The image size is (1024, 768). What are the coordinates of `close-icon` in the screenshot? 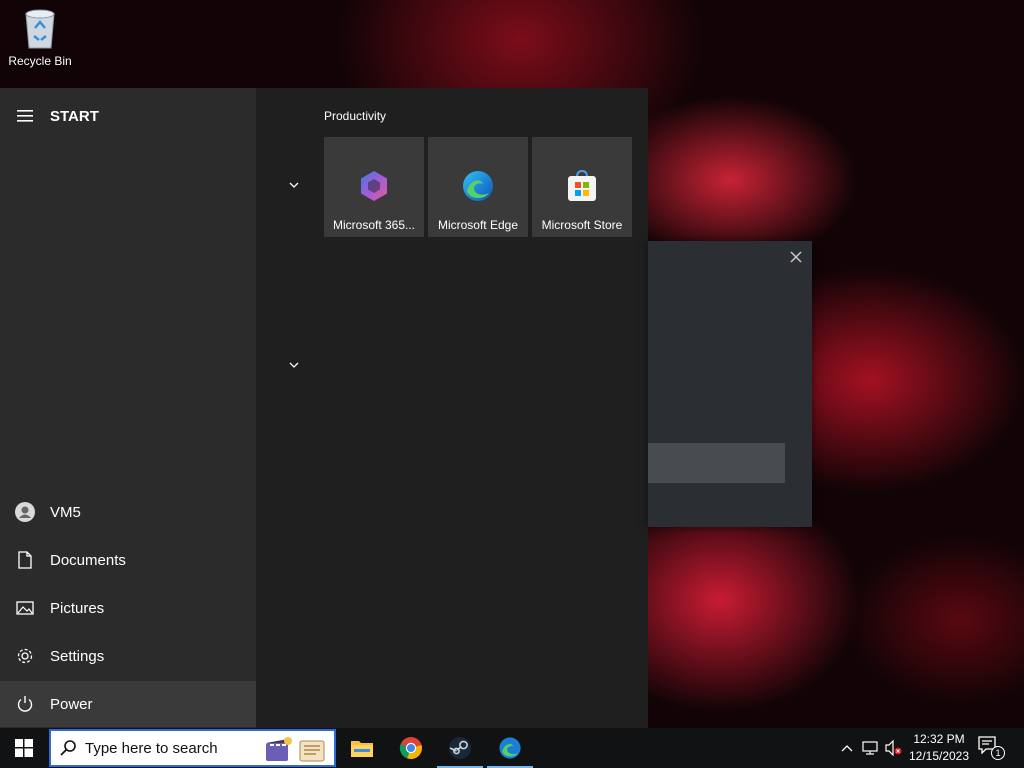 It's located at (796, 257).